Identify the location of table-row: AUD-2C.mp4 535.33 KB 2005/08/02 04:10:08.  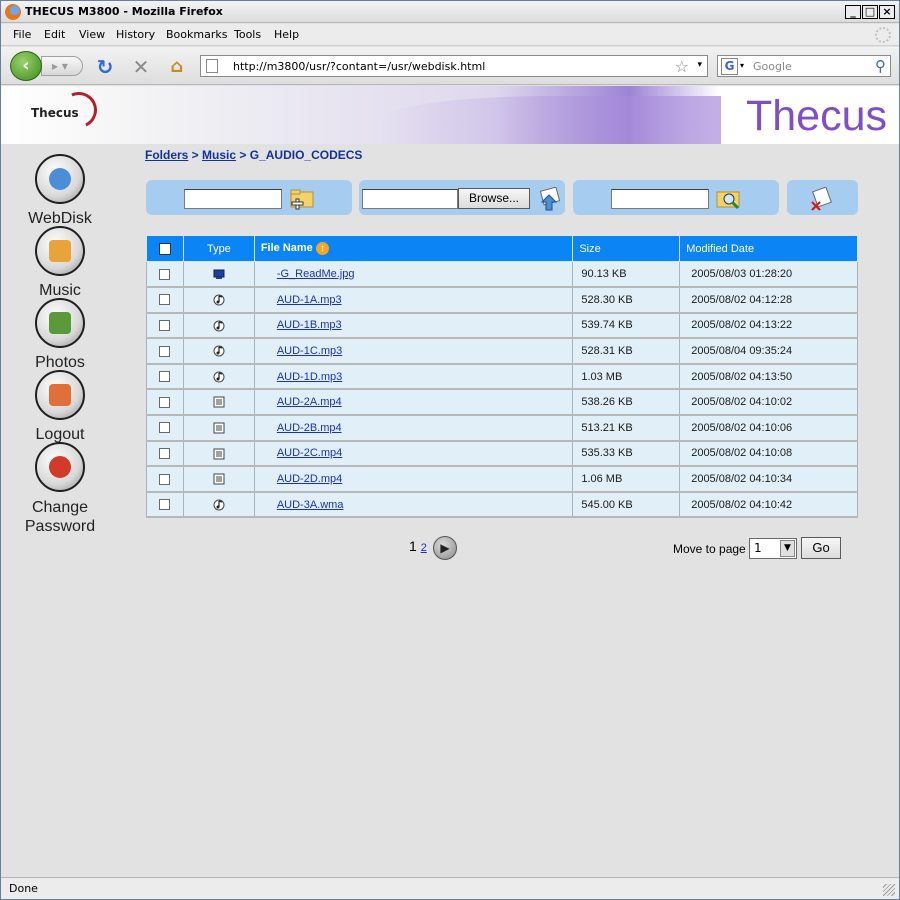
(502, 454).